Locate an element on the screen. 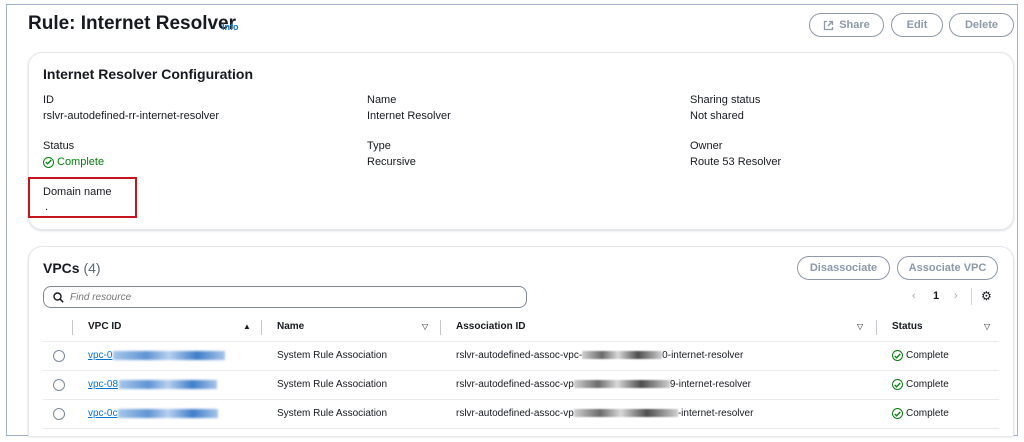  associate-vpc-label: Associate VPC is located at coordinates (947, 268).